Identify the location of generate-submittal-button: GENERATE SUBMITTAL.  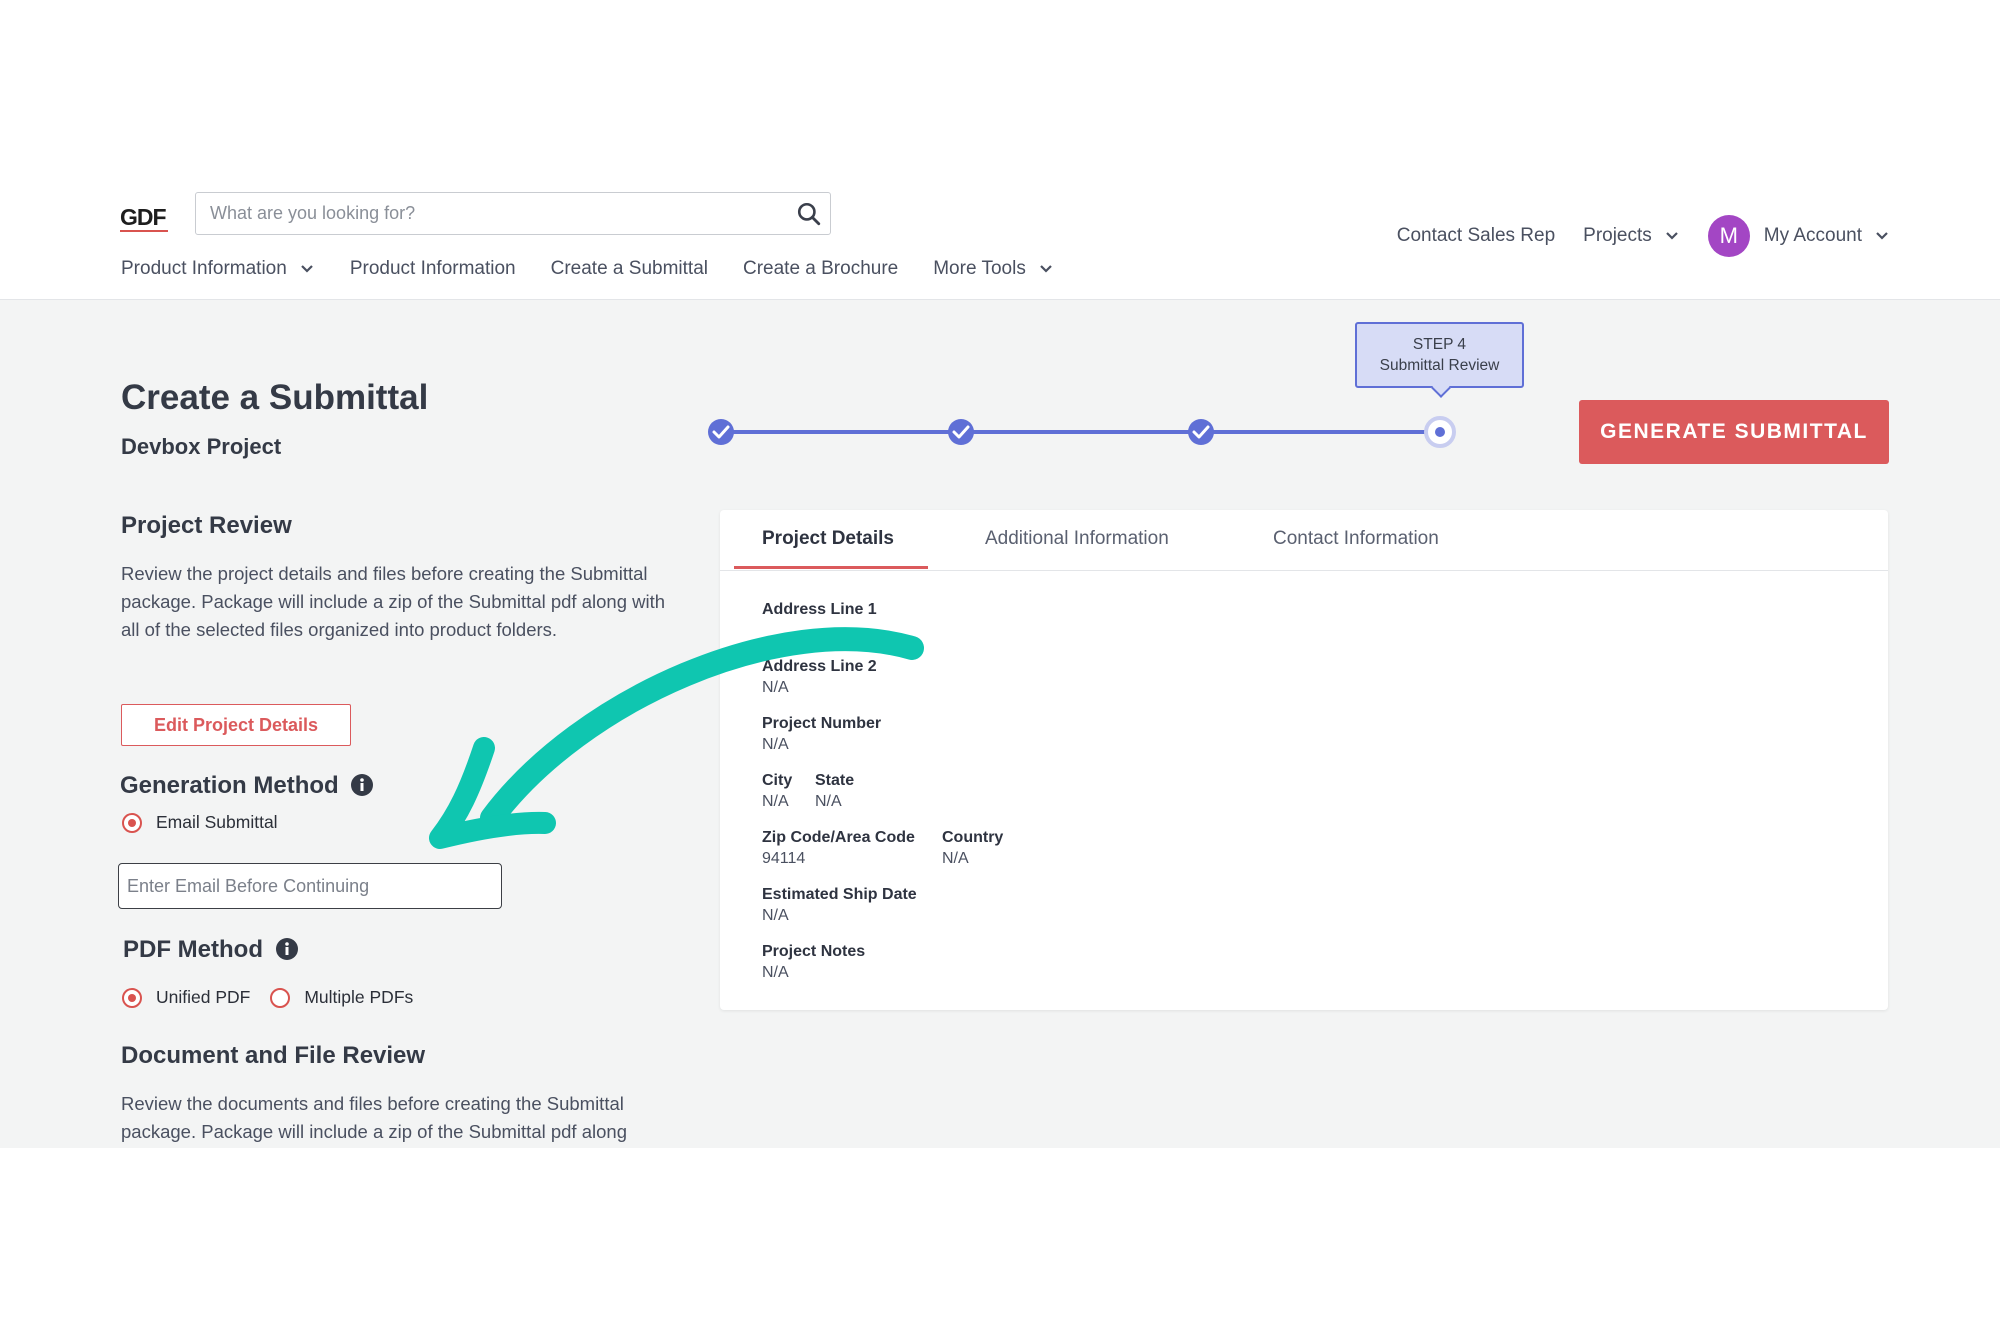
(1734, 432).